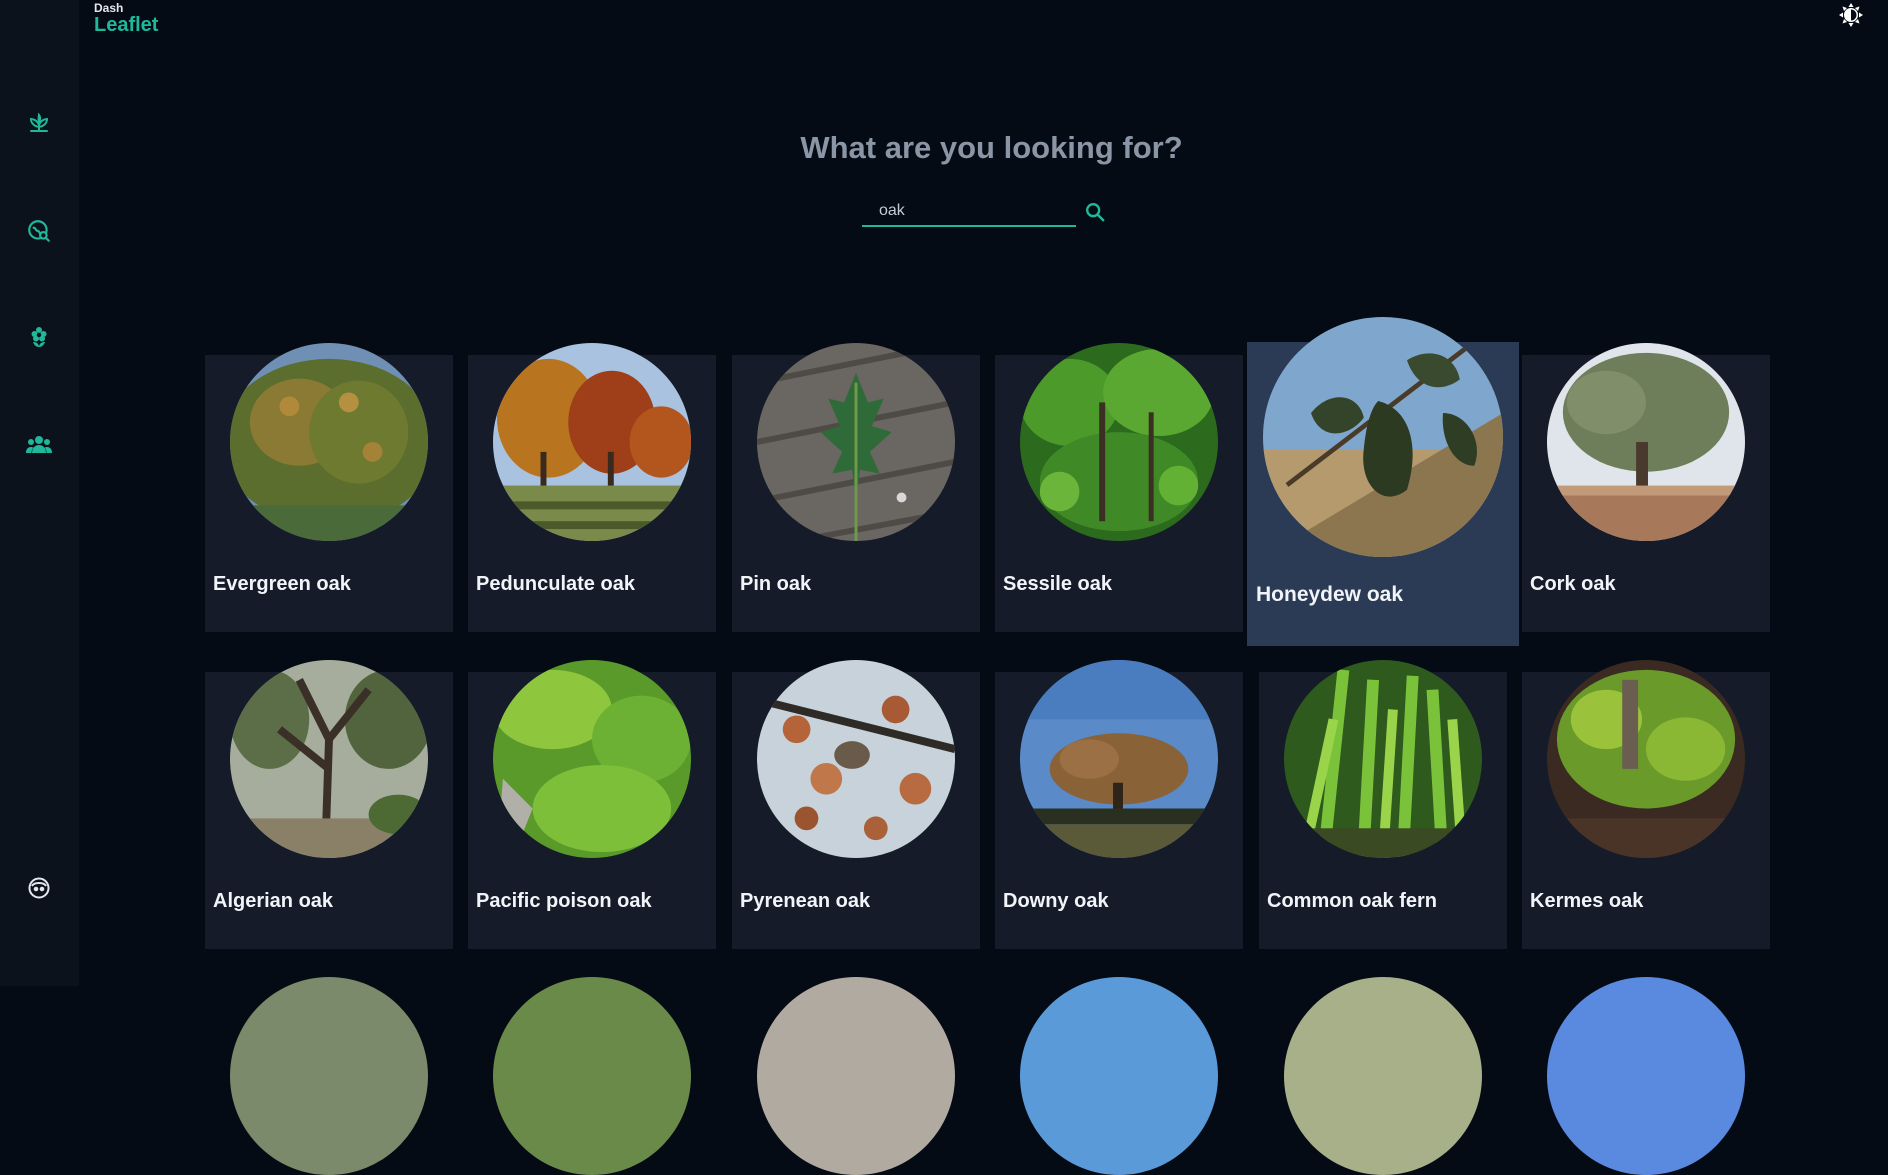  What do you see at coordinates (273, 901) in the screenshot?
I see `plant-name: Algerian oak` at bounding box center [273, 901].